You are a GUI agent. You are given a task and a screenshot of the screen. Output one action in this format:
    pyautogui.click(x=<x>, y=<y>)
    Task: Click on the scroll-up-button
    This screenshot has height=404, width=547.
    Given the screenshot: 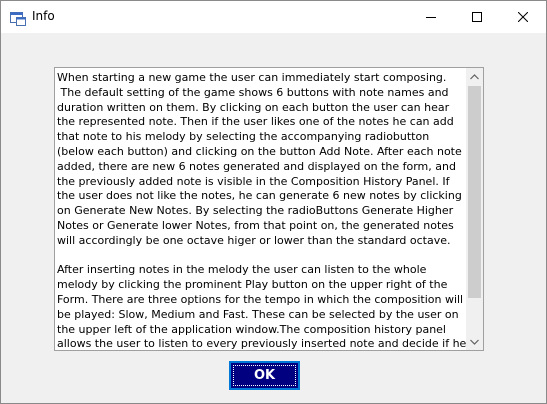 What is the action you would take?
    pyautogui.click(x=474, y=76)
    